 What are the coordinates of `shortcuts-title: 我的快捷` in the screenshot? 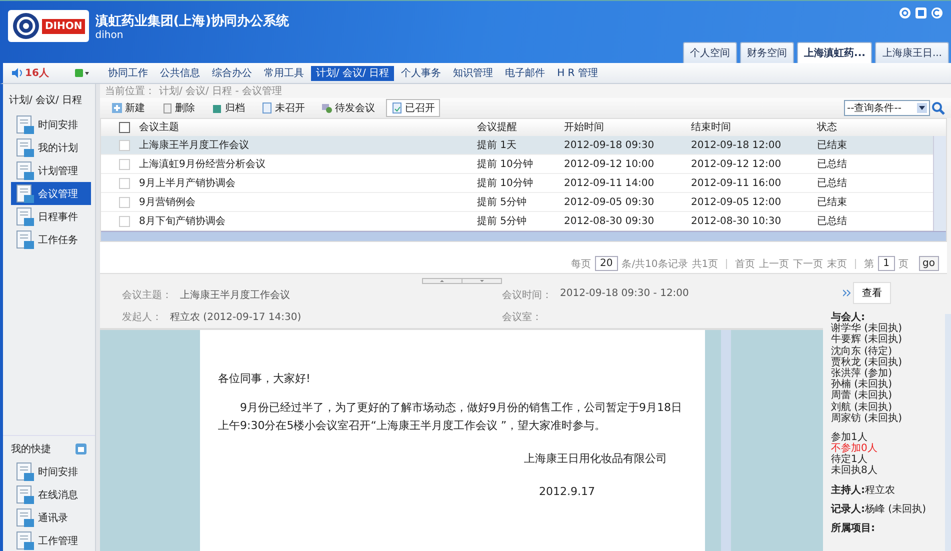 It's located at (31, 449).